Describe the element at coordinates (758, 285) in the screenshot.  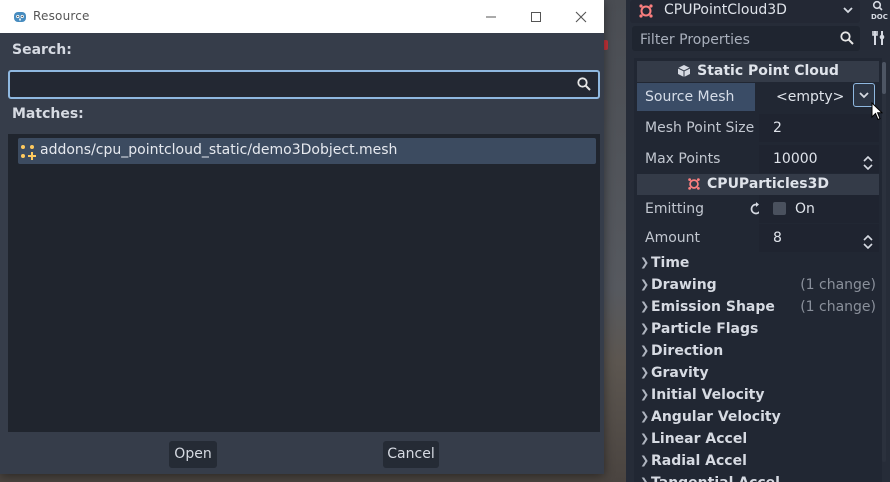
I see `group-drawing: ❯ Drawing (1 change)` at that location.